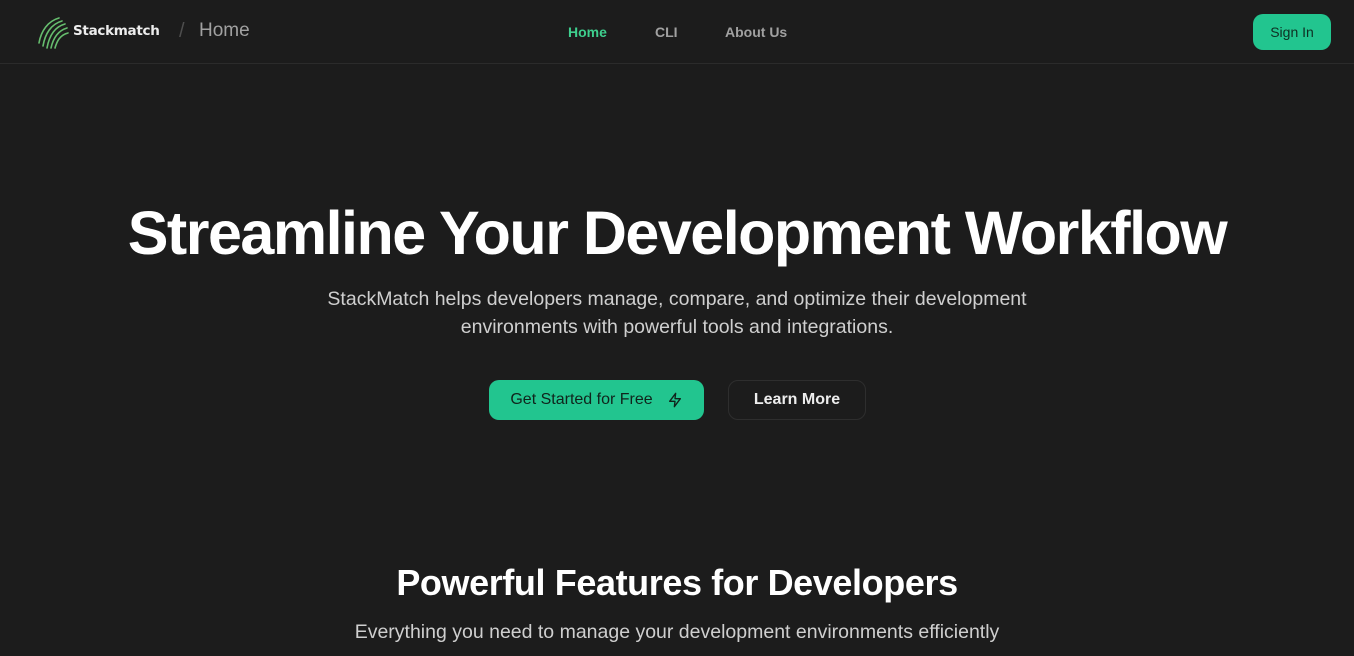 The width and height of the screenshot is (1354, 656). I want to click on sign-in-button: Sign In, so click(1292, 32).